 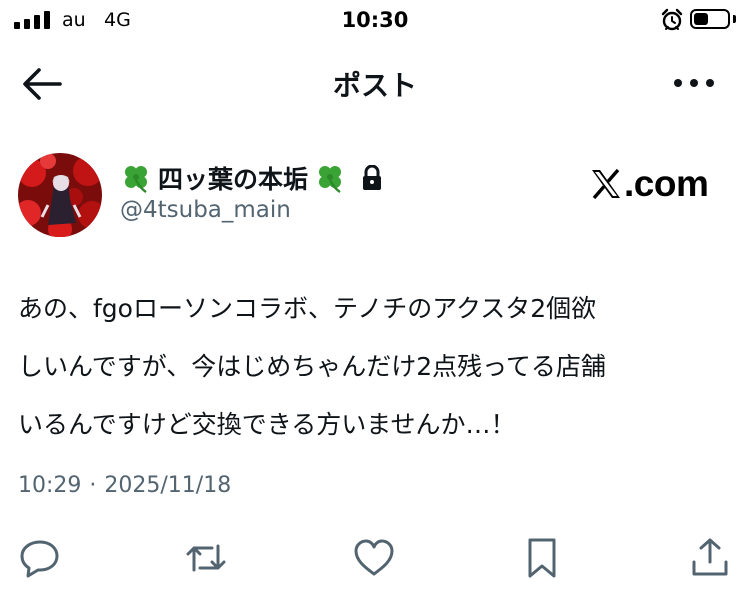 What do you see at coordinates (40, 558) in the screenshot?
I see `reply-icon` at bounding box center [40, 558].